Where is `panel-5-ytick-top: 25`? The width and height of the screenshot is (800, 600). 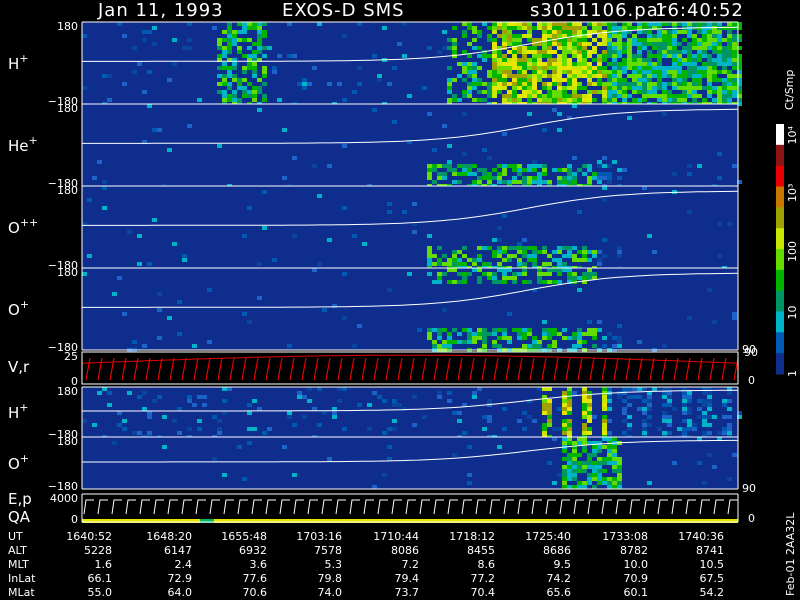
panel-5-ytick-top: 25 is located at coordinates (71, 356).